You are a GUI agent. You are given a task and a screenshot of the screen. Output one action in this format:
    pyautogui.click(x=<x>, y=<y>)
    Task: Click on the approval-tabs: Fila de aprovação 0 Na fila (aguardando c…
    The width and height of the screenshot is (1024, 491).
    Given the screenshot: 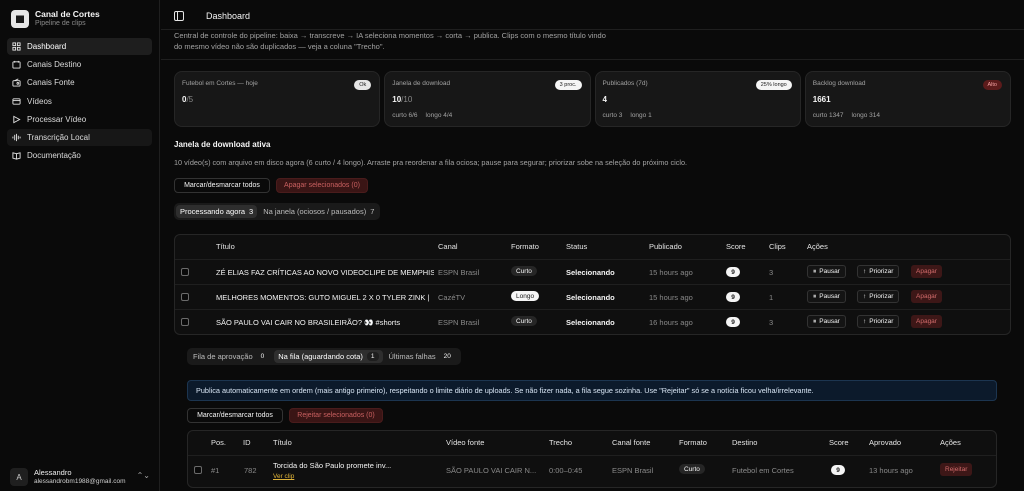 What is the action you would take?
    pyautogui.click(x=324, y=356)
    